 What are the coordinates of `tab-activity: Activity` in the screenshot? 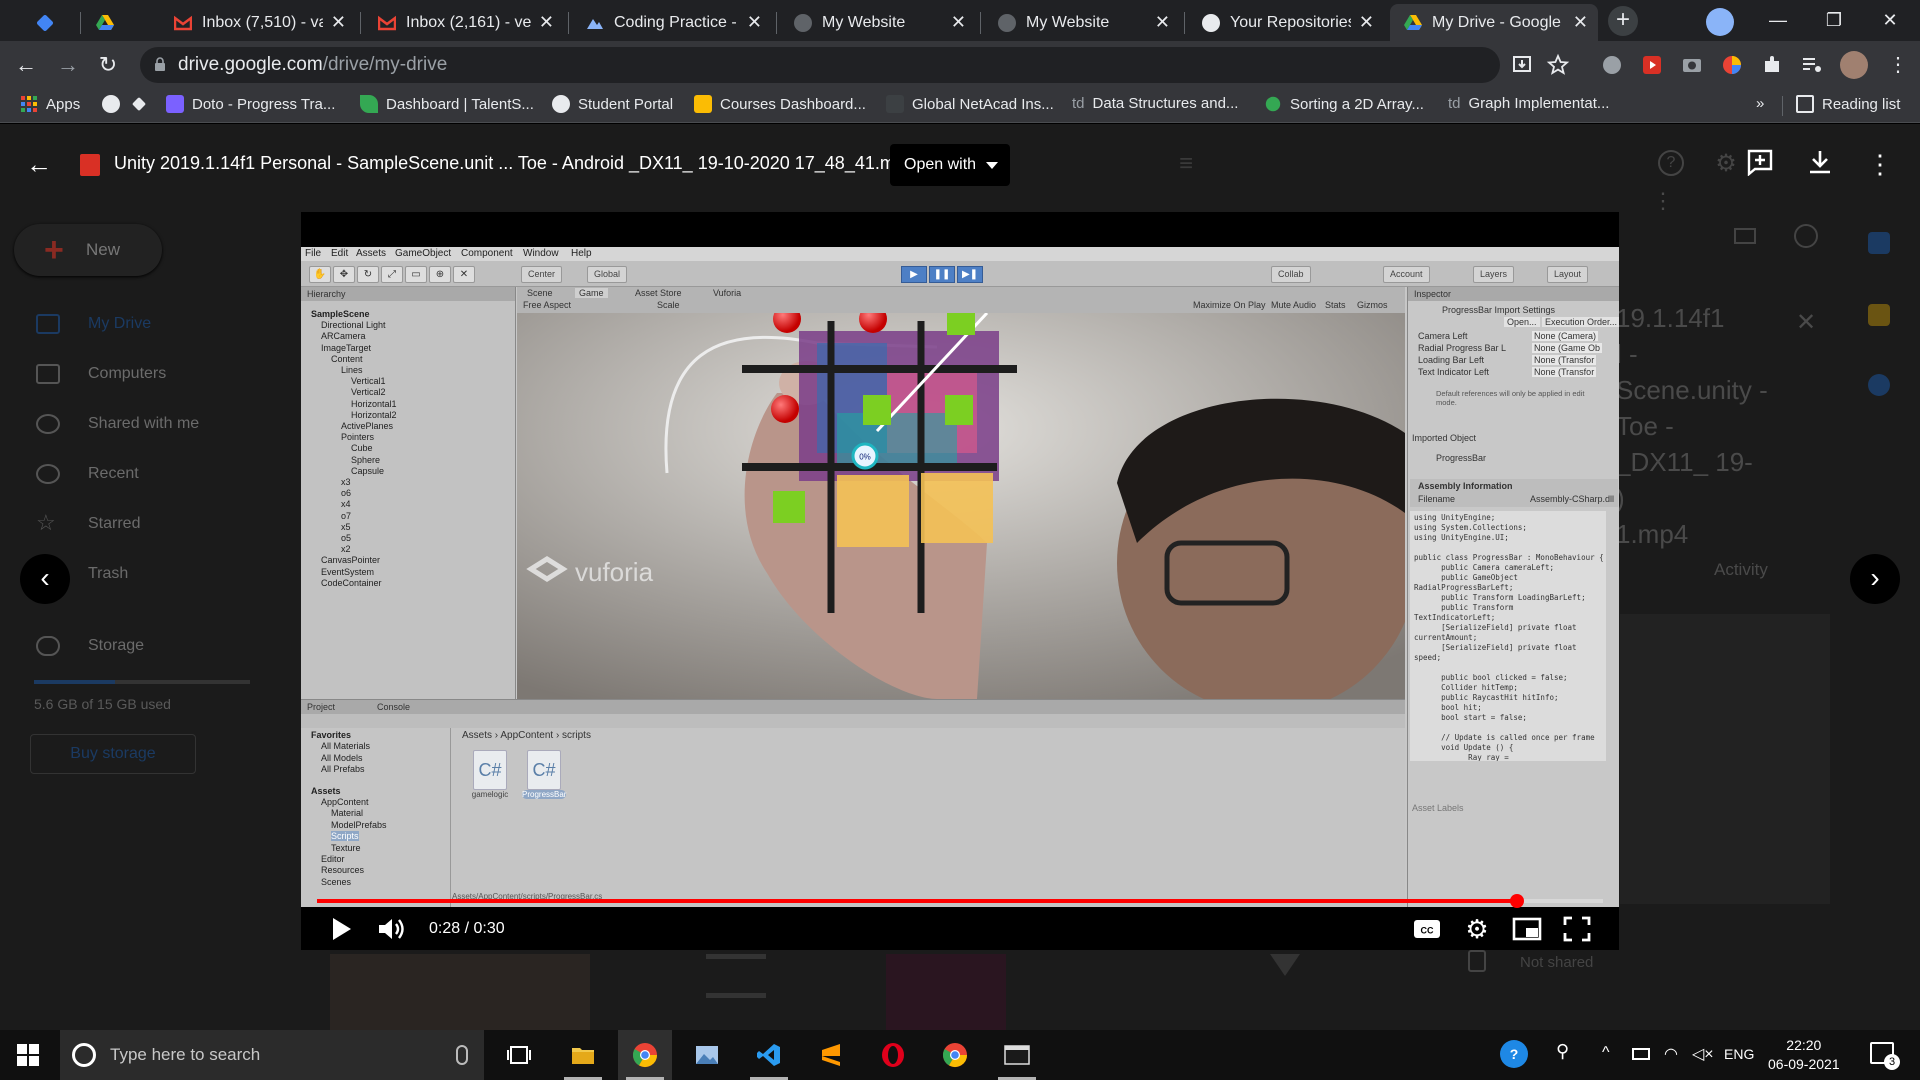 It's located at (1741, 570).